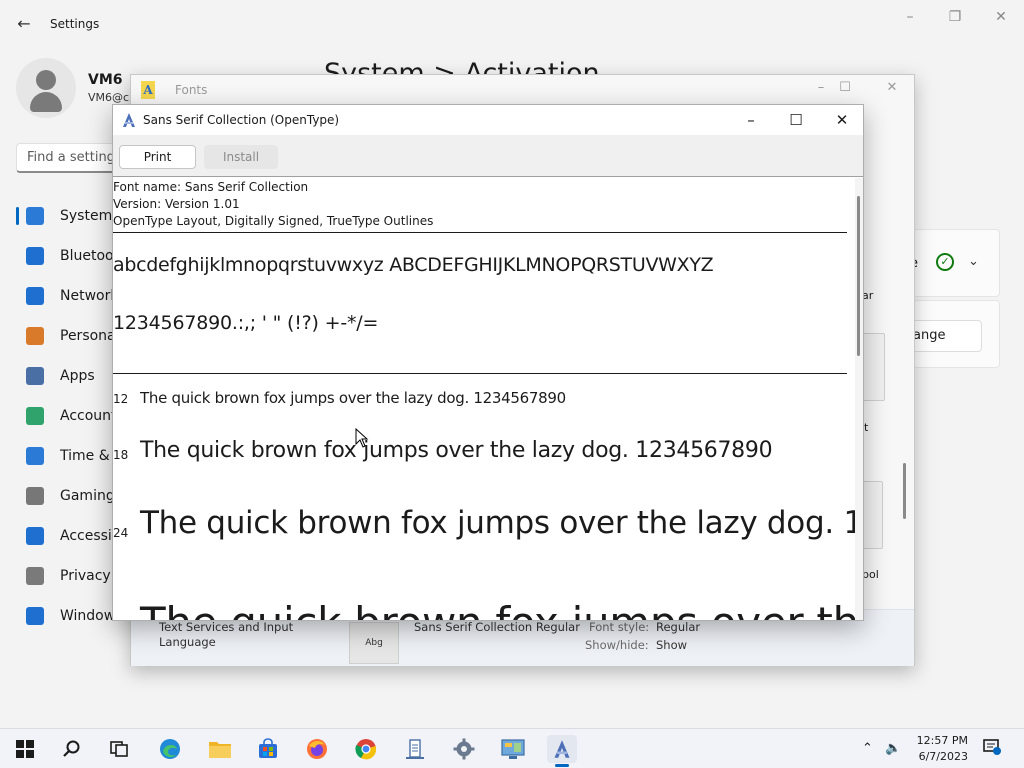 Image resolution: width=1024 pixels, height=768 pixels. I want to click on sidebar-item-bluetoot: Bluetoot, so click(68, 256).